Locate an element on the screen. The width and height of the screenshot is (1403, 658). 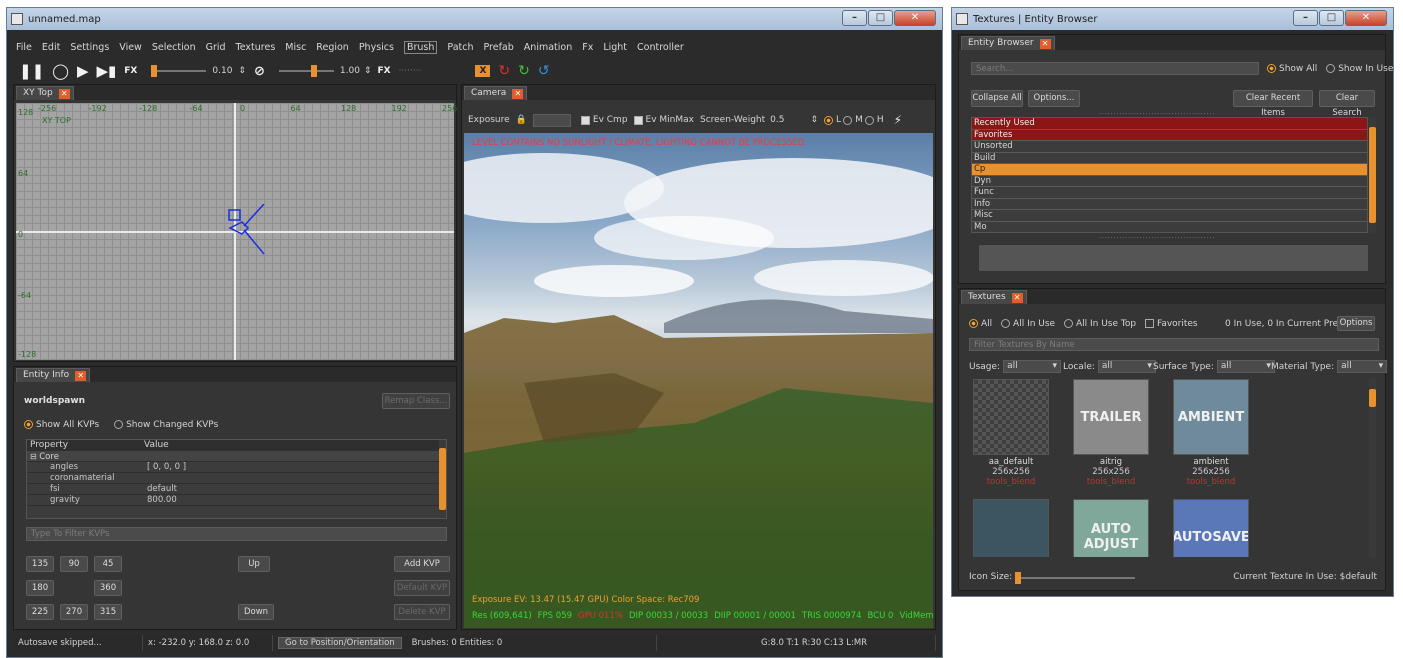
entity-category-item: Info is located at coordinates (1169, 204).